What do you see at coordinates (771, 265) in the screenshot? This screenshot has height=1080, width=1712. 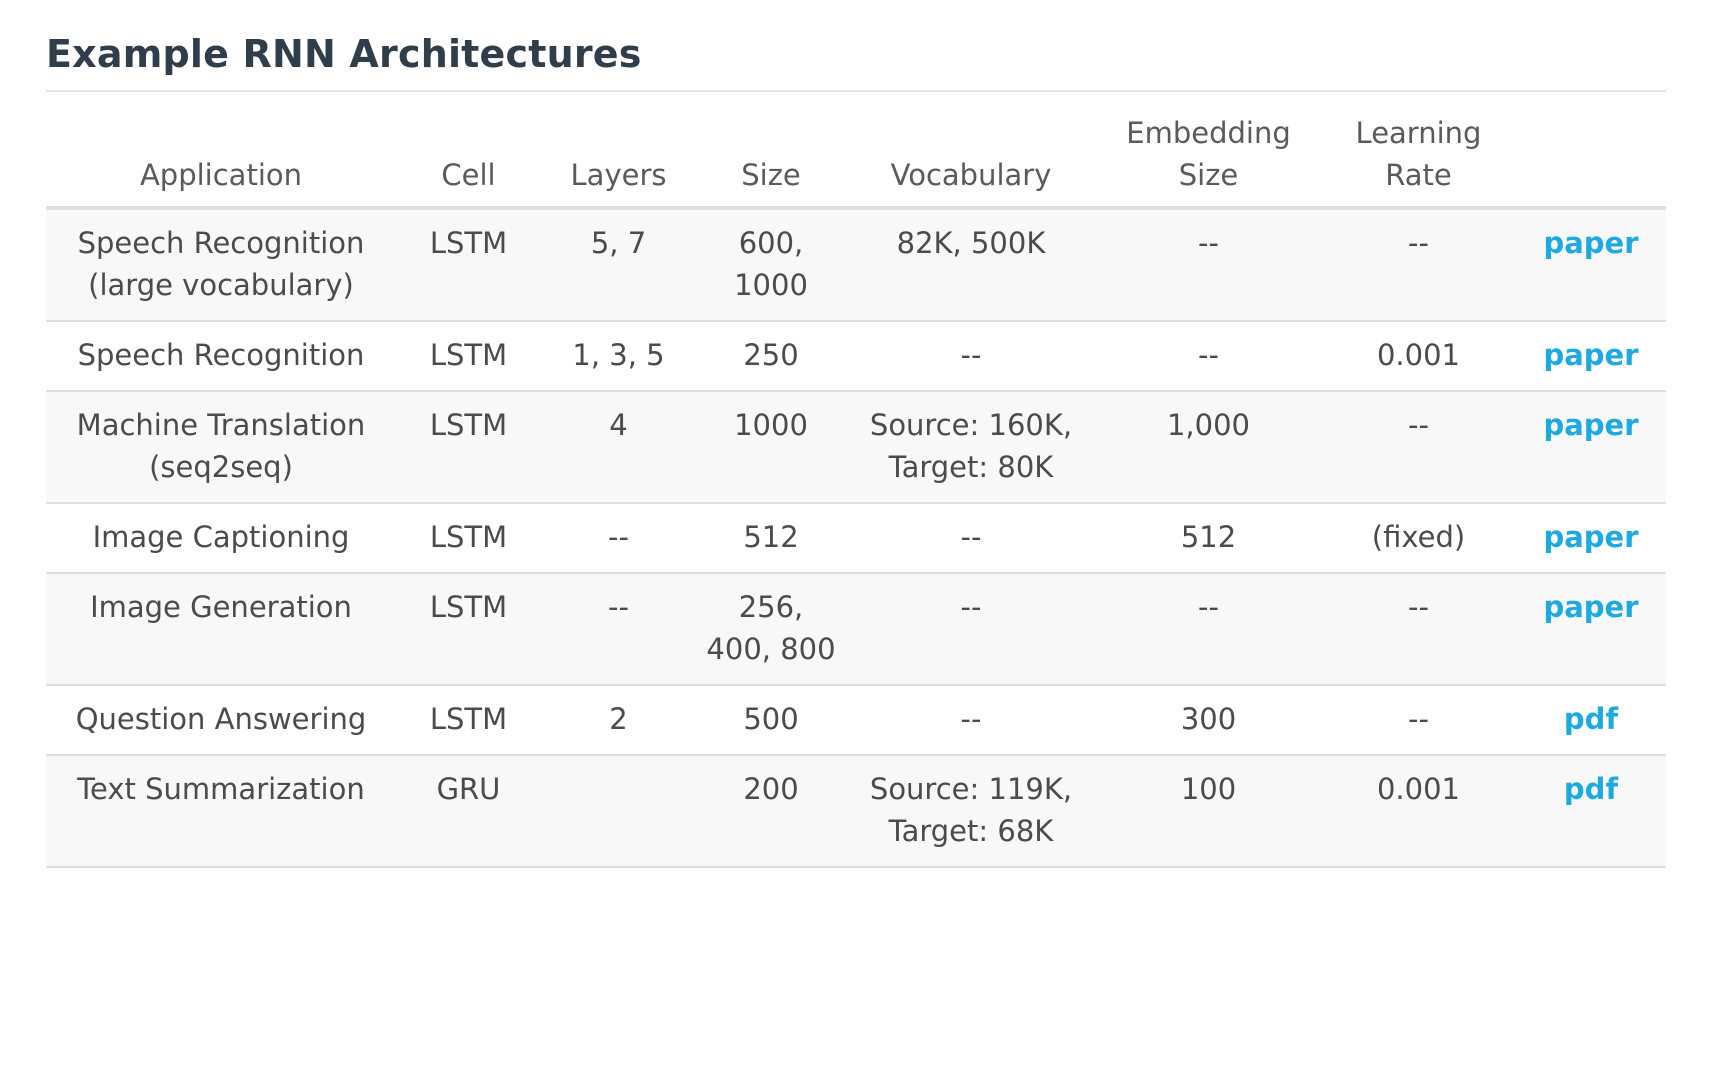 I see `cell-size: 600, 1000` at bounding box center [771, 265].